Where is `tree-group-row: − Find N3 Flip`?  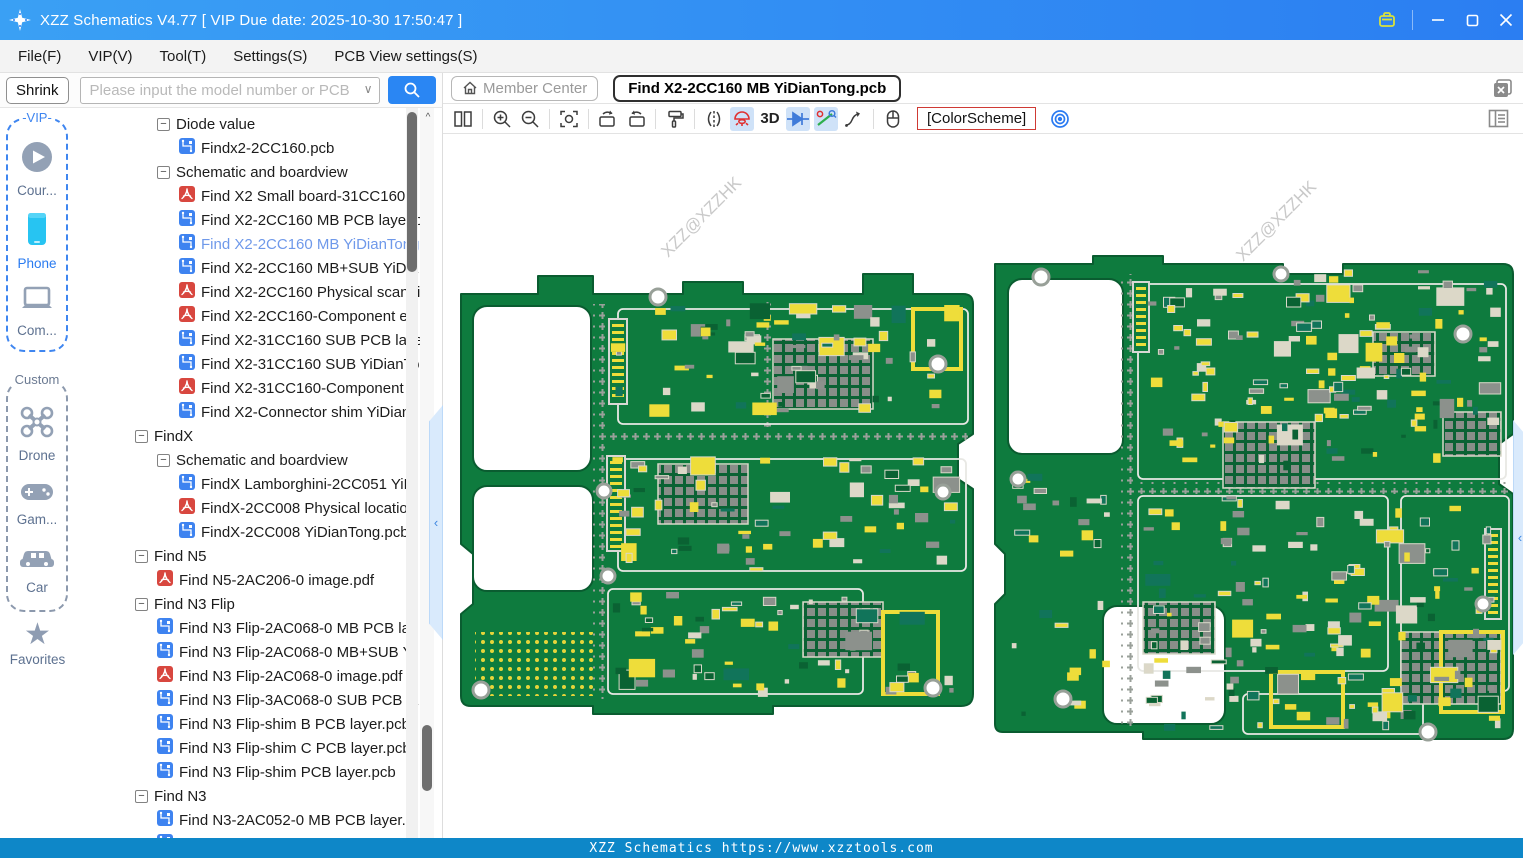
tree-group-row: − Find N3 Flip is located at coordinates (240, 604).